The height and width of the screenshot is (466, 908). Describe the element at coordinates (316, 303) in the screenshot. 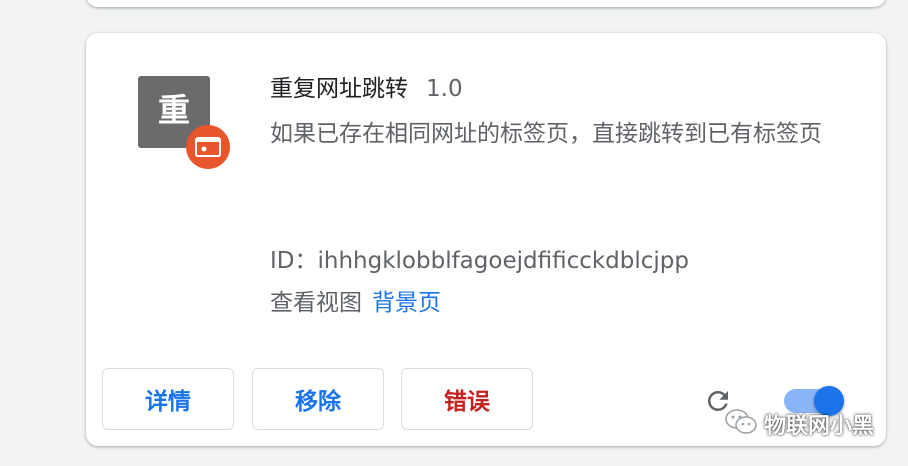

I see `inspect-views-label: 查看视图` at that location.